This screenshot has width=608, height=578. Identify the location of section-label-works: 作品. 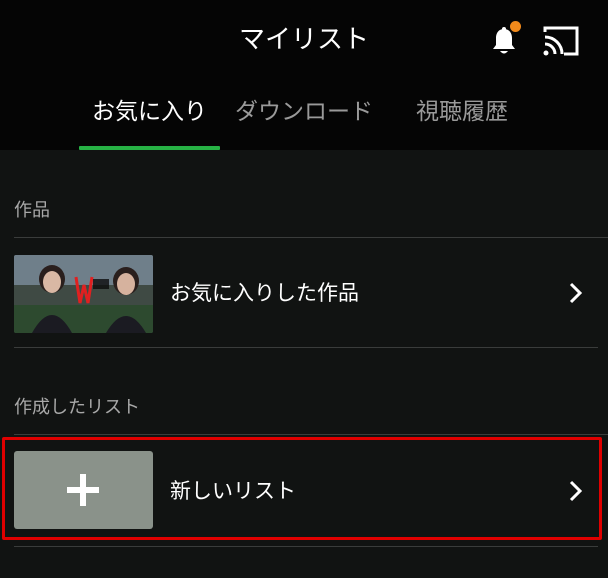
(32, 210).